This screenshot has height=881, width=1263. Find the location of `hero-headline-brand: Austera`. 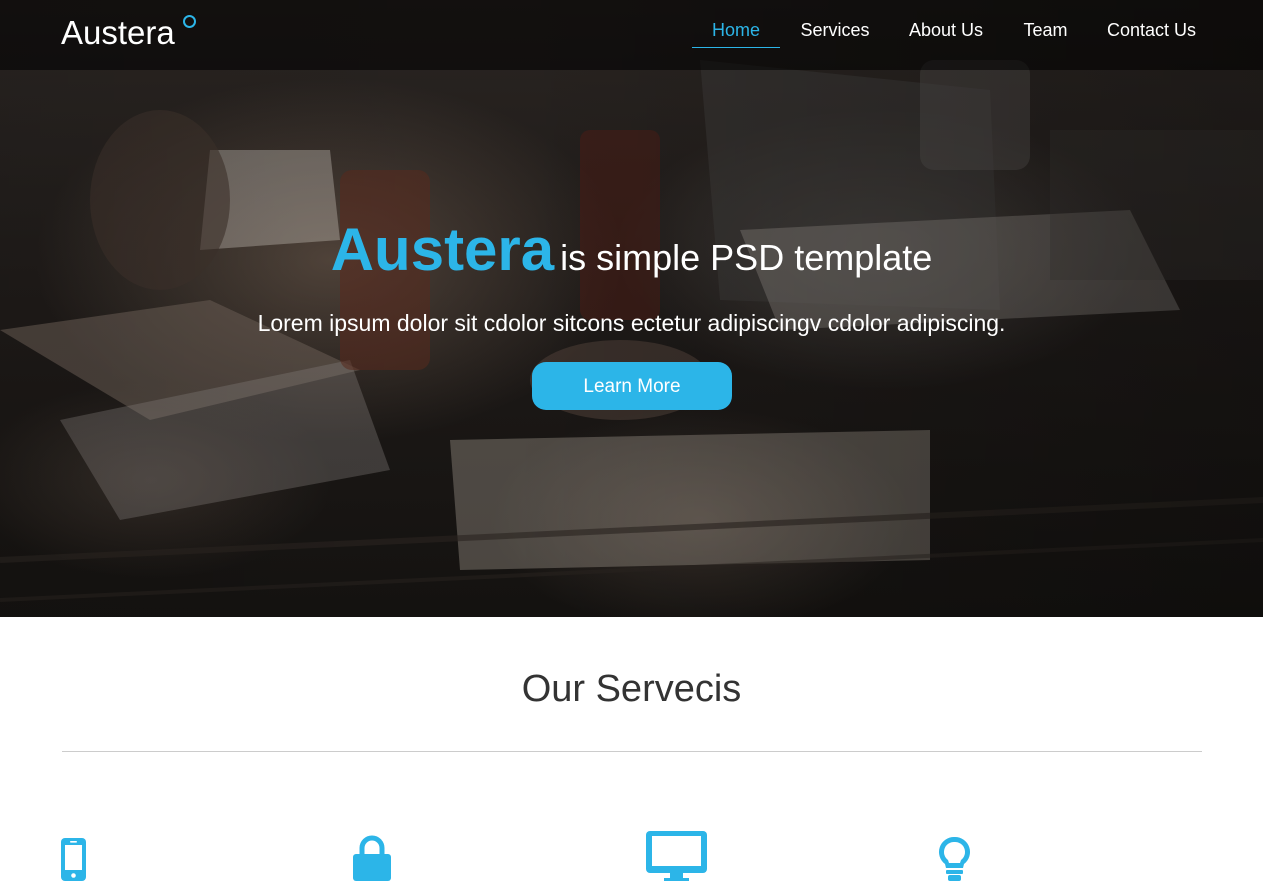

hero-headline-brand: Austera is located at coordinates (442, 249).